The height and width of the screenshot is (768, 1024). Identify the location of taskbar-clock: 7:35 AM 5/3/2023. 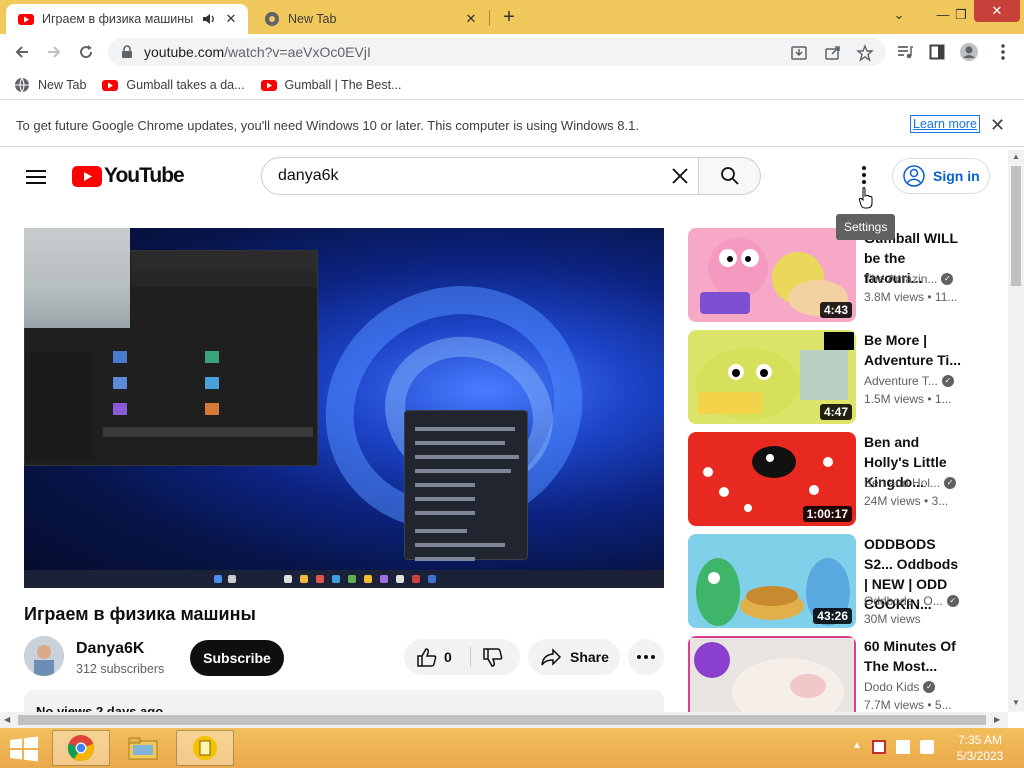
(980, 748).